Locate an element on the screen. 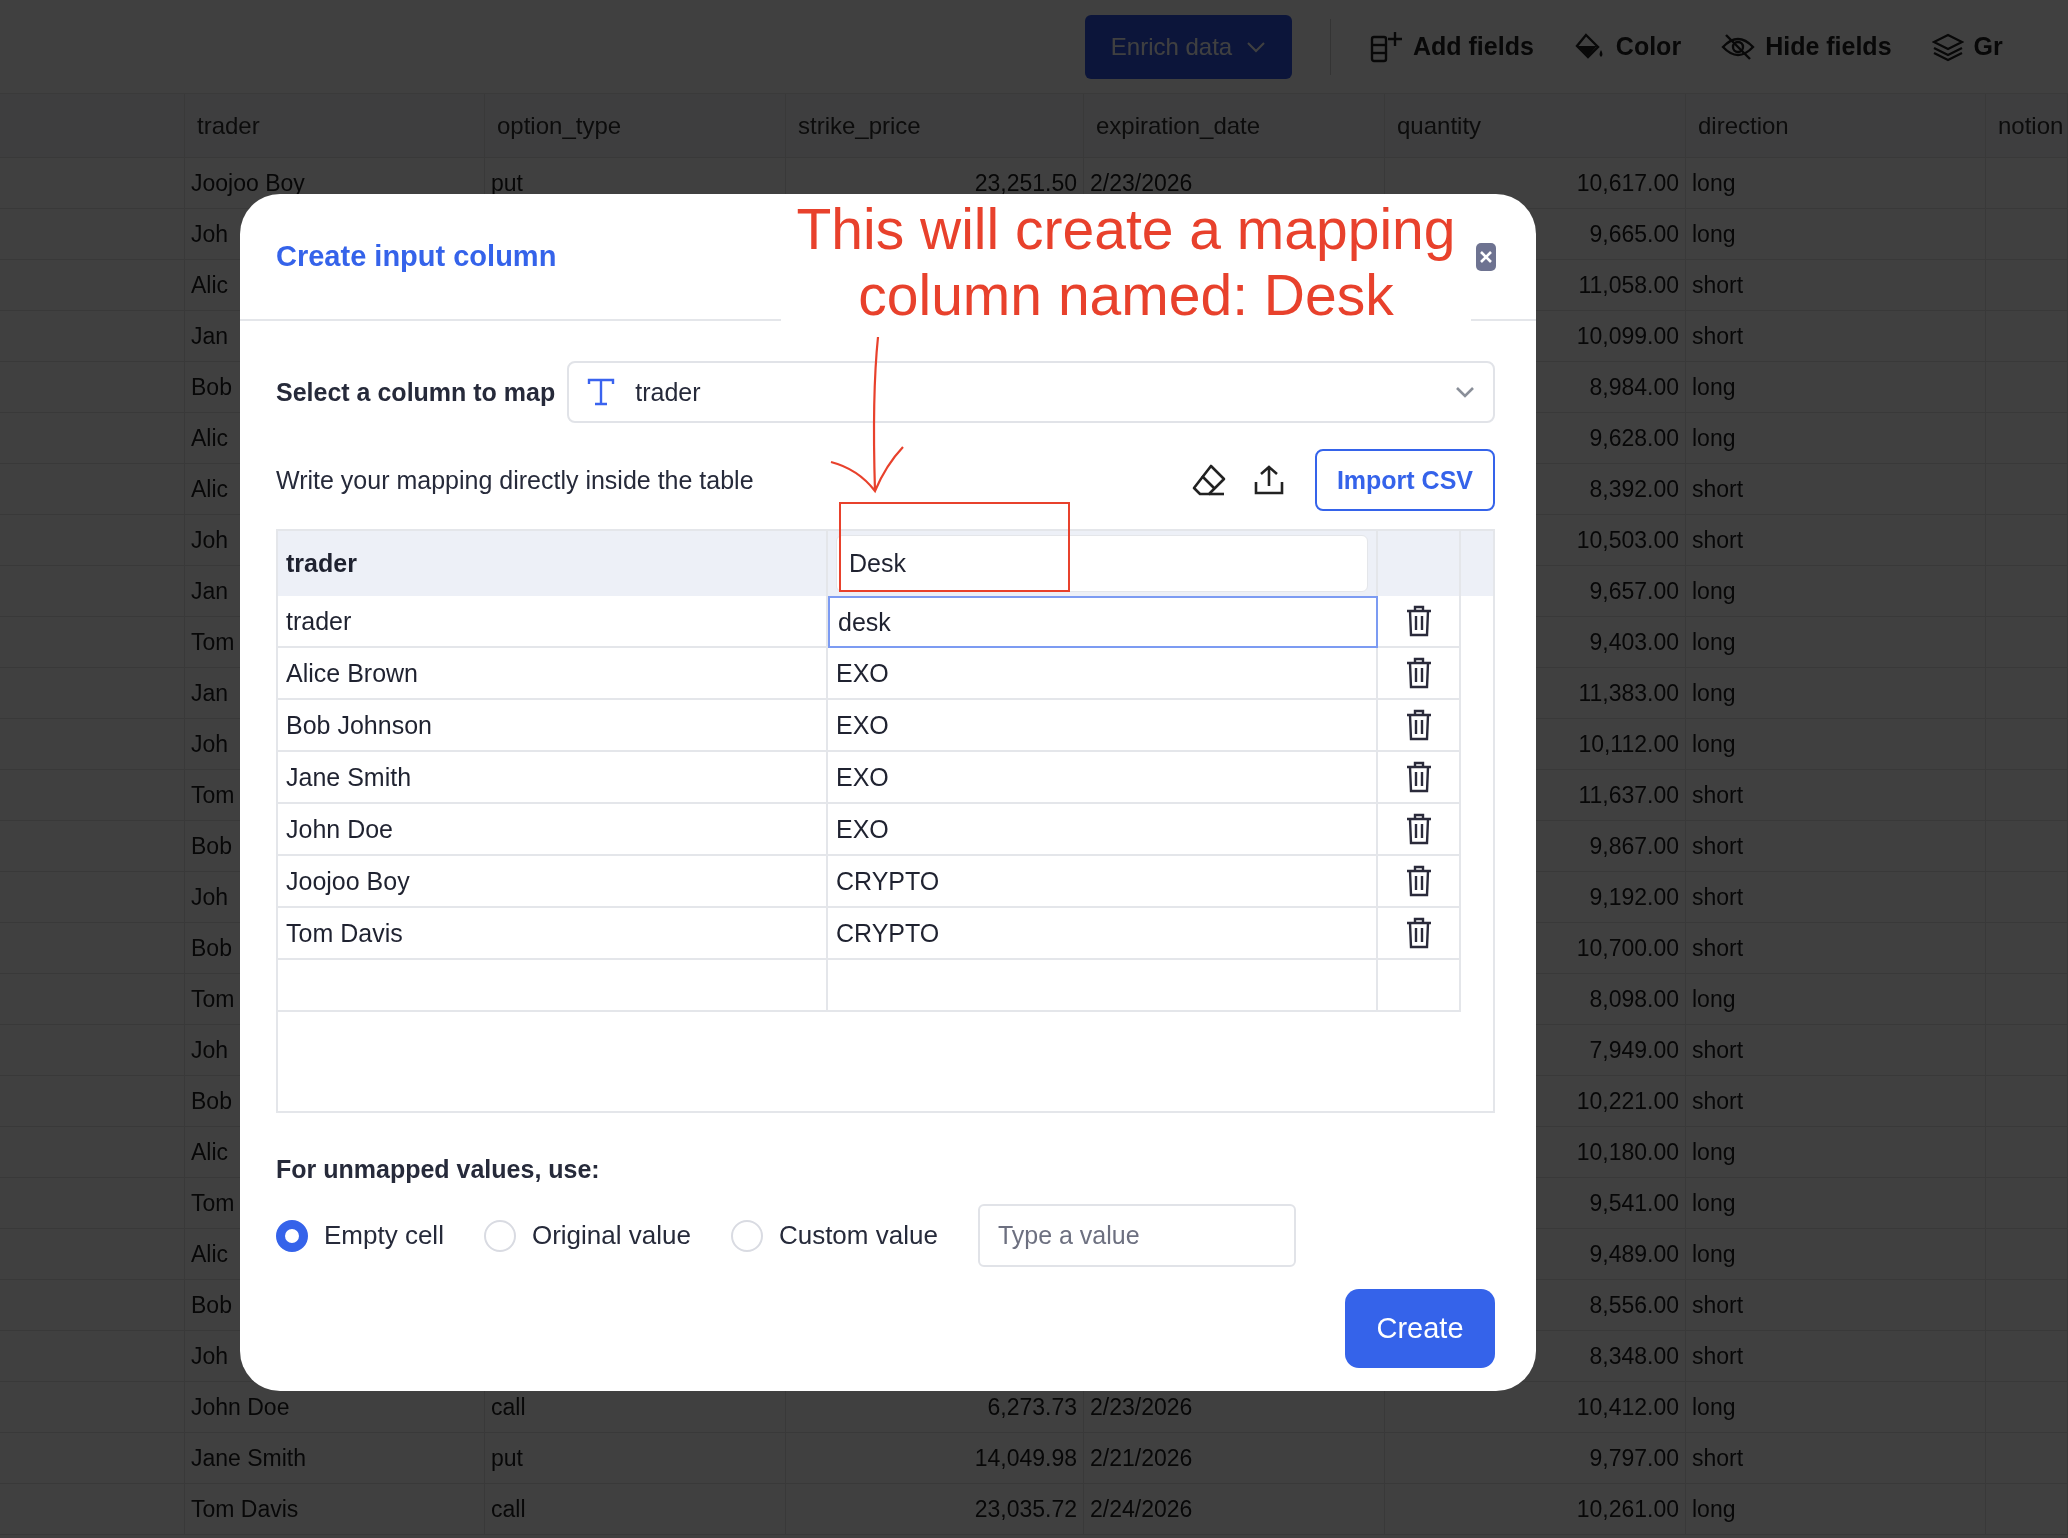 This screenshot has height=1538, width=2068. mapping-cell: desk is located at coordinates (1103, 622).